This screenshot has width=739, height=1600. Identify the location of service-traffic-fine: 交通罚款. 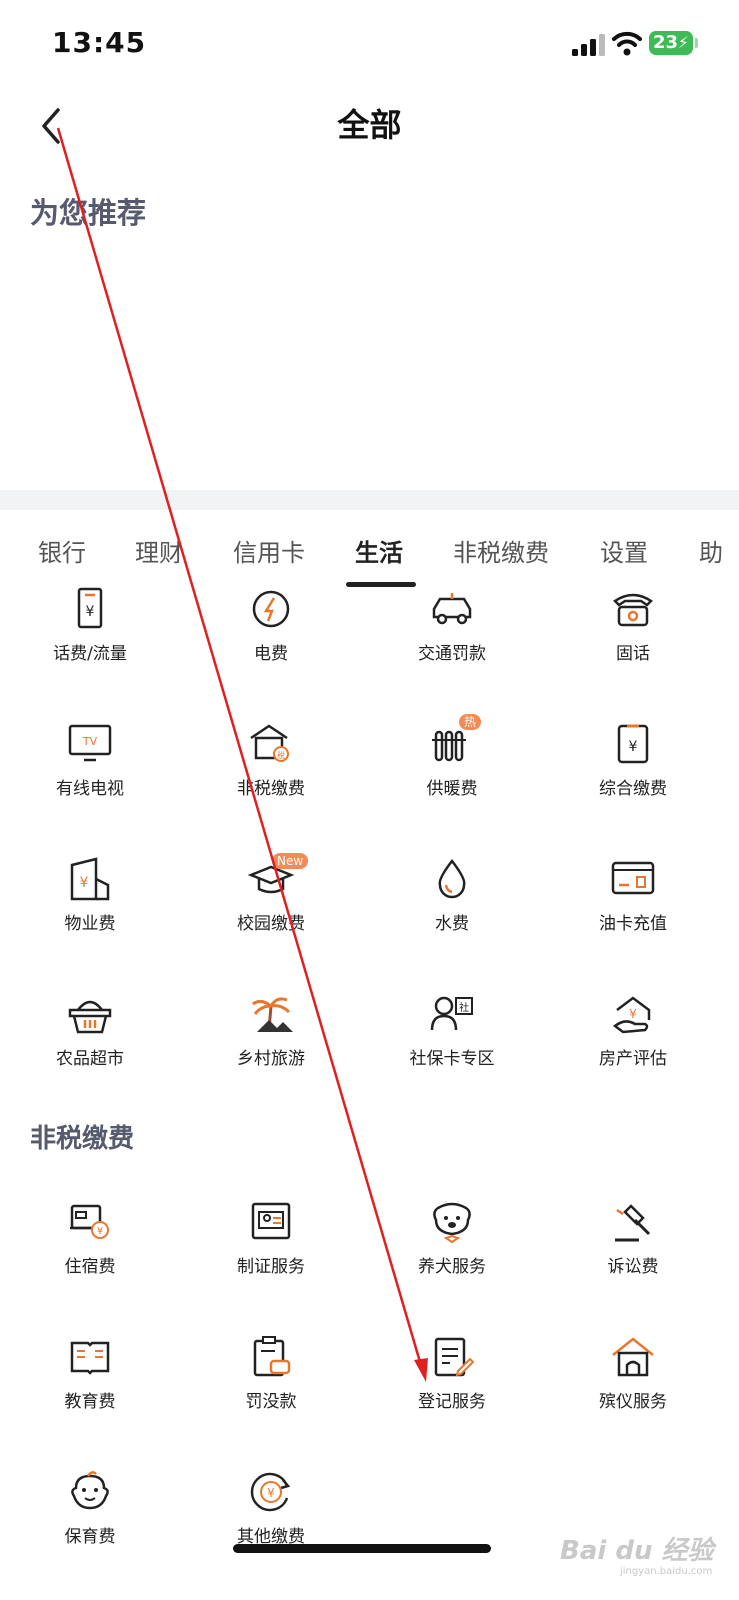
(452, 640).